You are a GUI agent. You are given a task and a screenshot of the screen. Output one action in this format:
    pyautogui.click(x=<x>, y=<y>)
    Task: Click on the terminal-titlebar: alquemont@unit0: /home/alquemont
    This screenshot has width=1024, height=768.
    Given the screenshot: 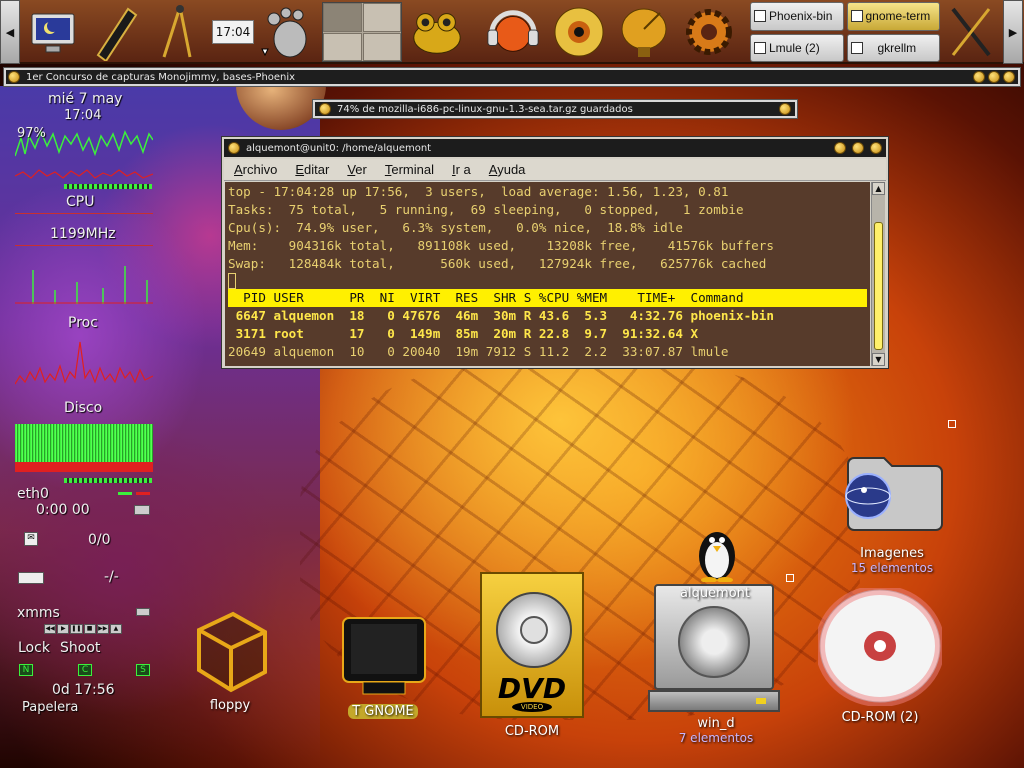 What is the action you would take?
    pyautogui.click(x=555, y=148)
    